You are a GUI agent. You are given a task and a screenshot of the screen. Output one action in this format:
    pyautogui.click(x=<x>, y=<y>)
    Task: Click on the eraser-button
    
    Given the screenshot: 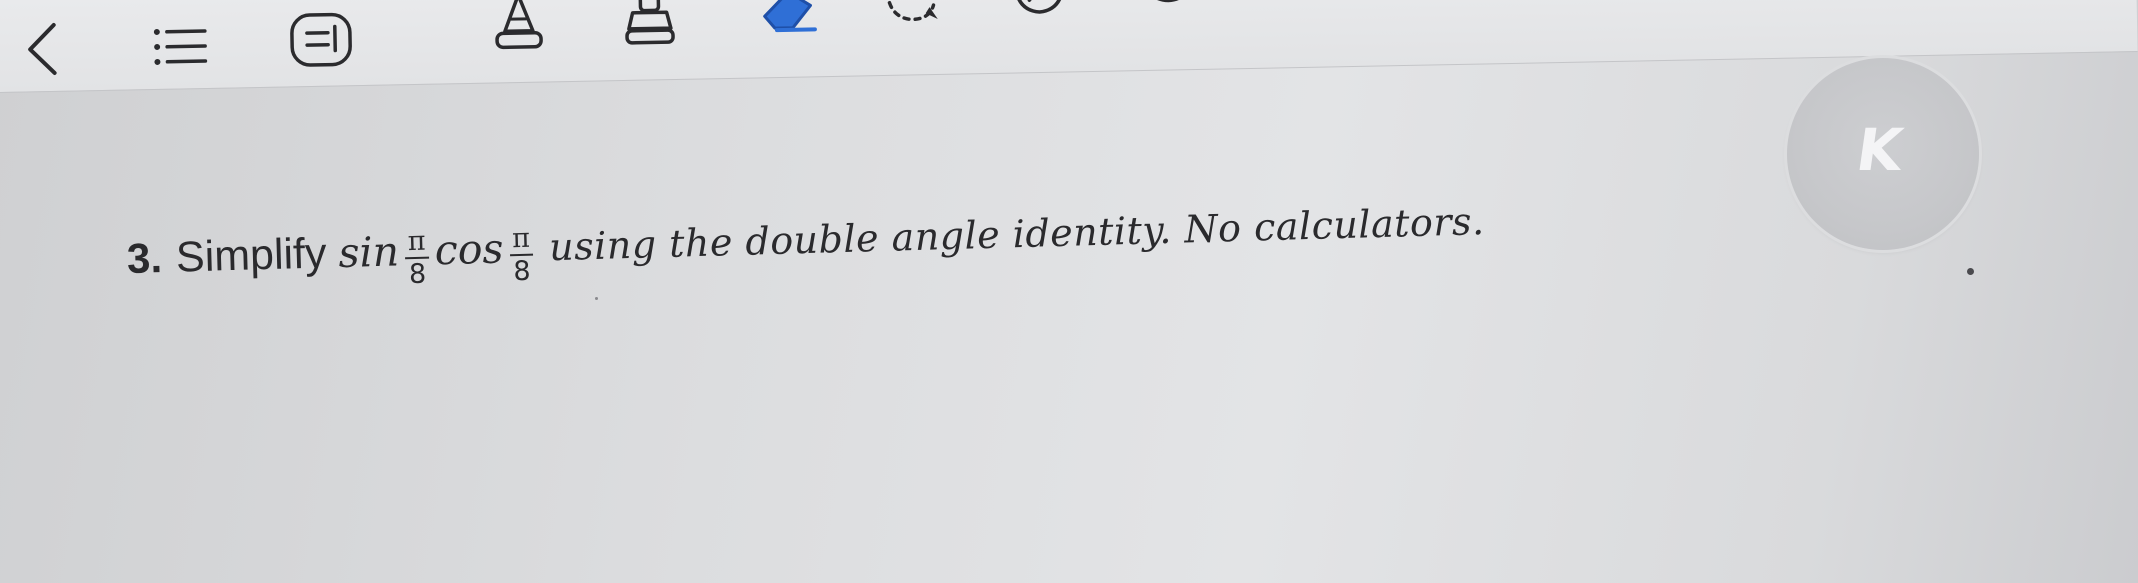 What is the action you would take?
    pyautogui.click(x=786, y=18)
    